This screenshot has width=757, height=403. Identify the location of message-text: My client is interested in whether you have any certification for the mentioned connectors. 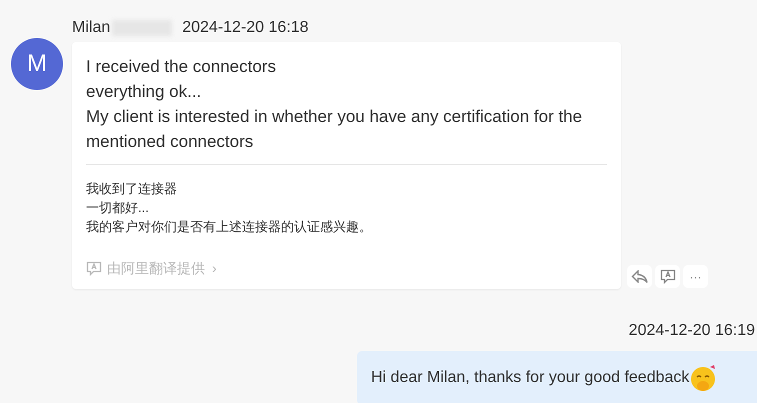
(335, 129).